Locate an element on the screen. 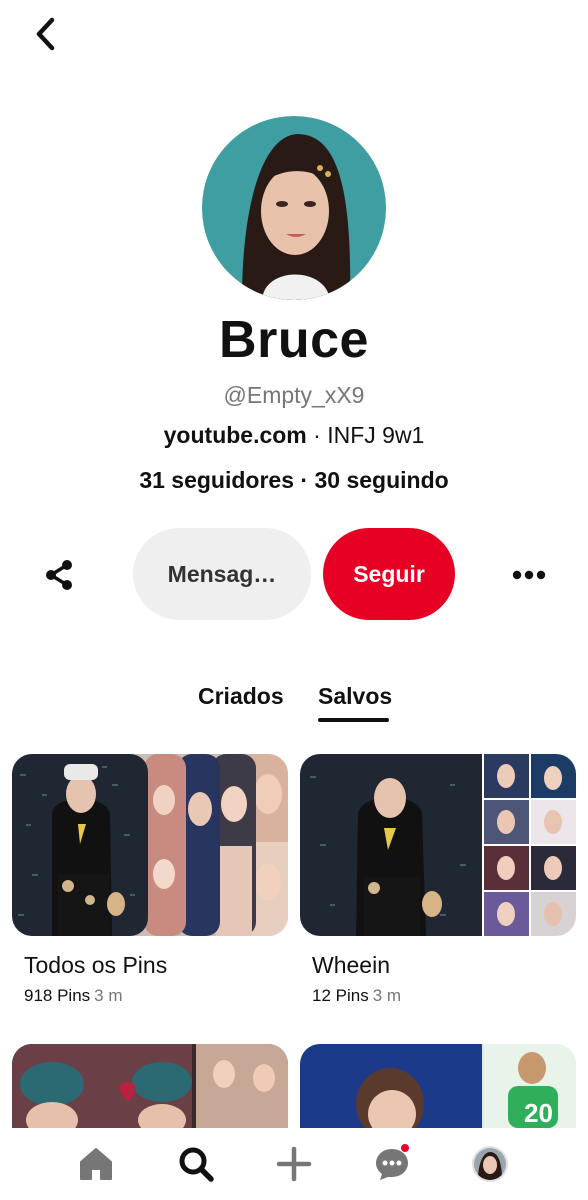  share-button is located at coordinates (59, 575).